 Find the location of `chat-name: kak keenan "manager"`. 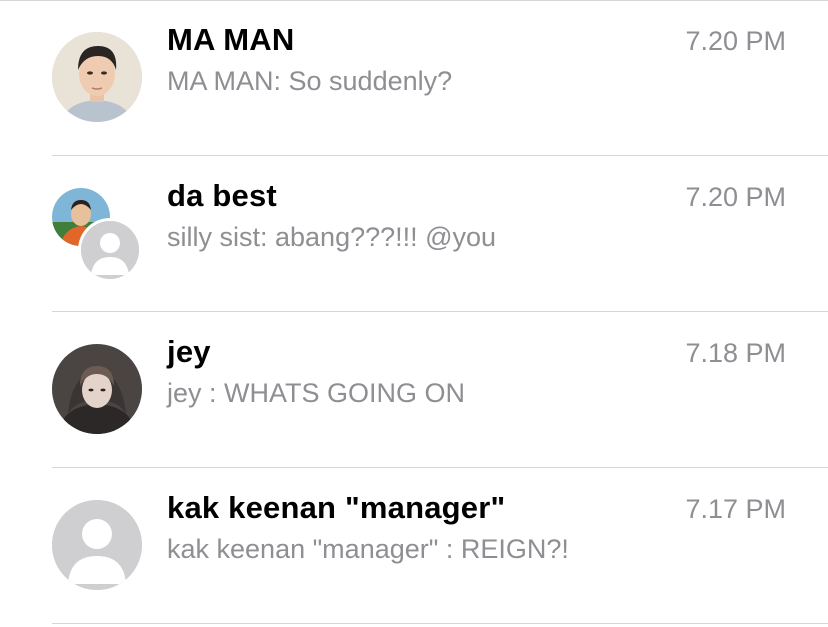

chat-name: kak keenan "manager" is located at coordinates (336, 507).